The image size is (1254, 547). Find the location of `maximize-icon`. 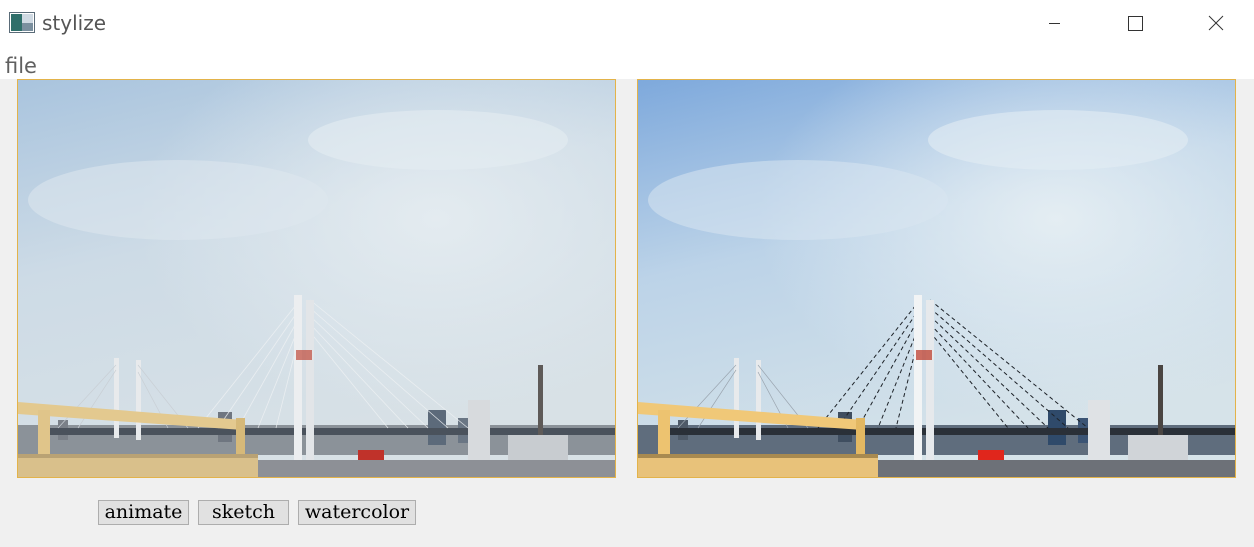

maximize-icon is located at coordinates (1135, 23).